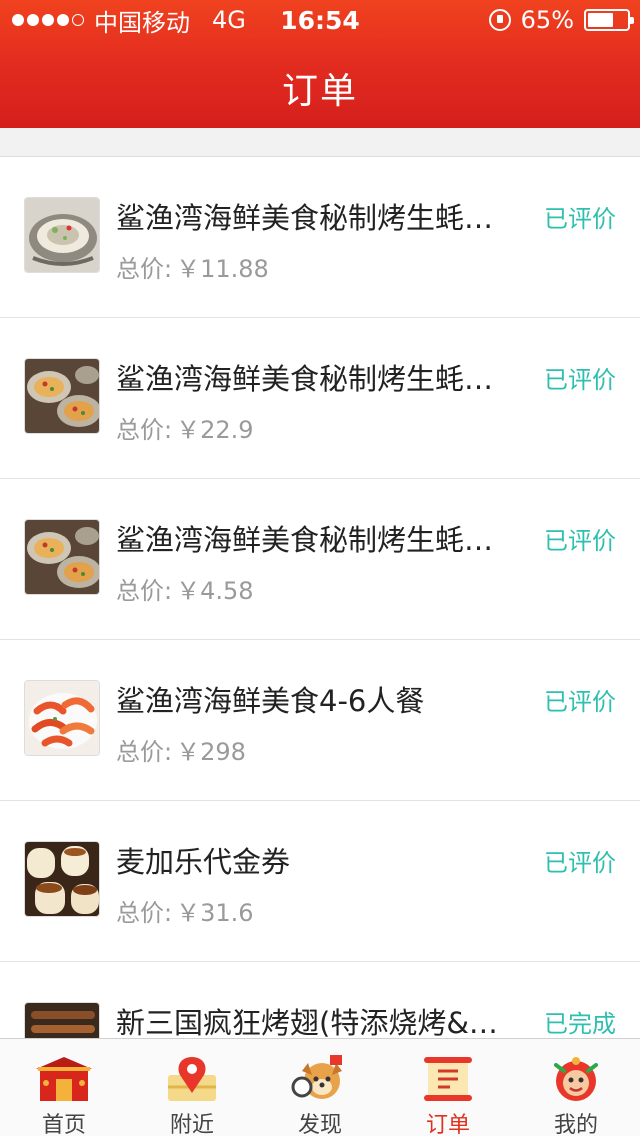 The height and width of the screenshot is (1136, 640). I want to click on price-value: ￥31.6, so click(215, 913).